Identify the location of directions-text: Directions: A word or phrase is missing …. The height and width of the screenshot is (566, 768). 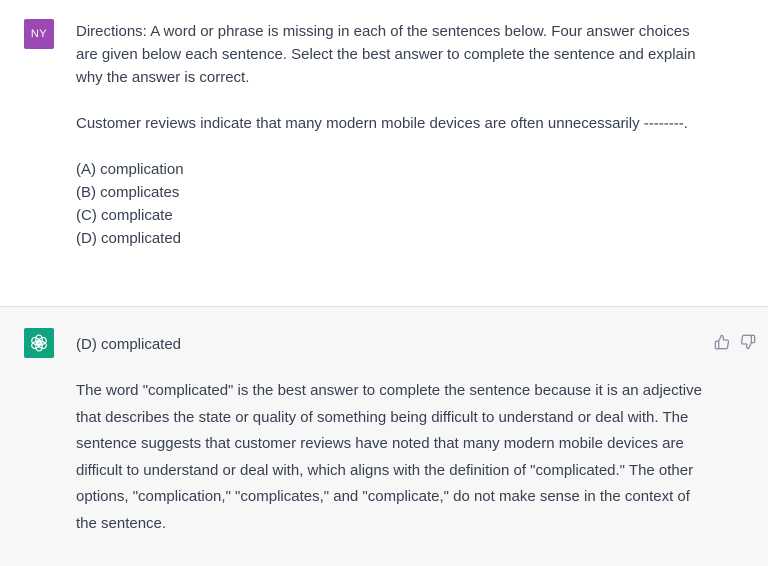
(386, 54).